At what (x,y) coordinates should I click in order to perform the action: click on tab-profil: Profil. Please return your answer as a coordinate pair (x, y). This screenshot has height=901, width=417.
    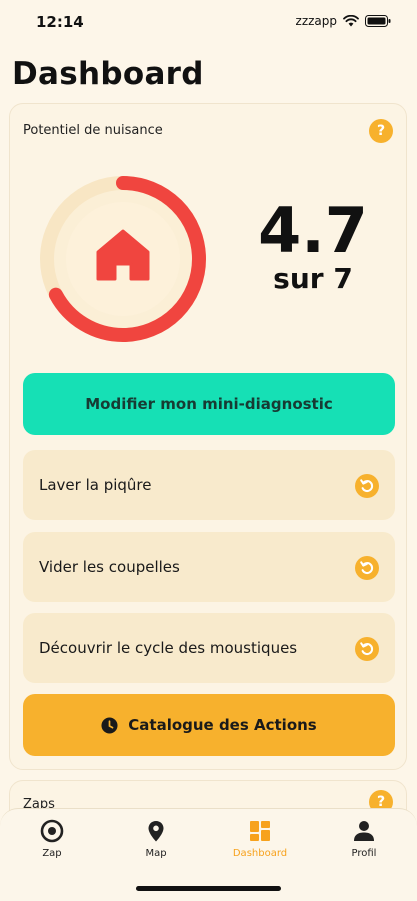
    Looking at the image, I should click on (364, 839).